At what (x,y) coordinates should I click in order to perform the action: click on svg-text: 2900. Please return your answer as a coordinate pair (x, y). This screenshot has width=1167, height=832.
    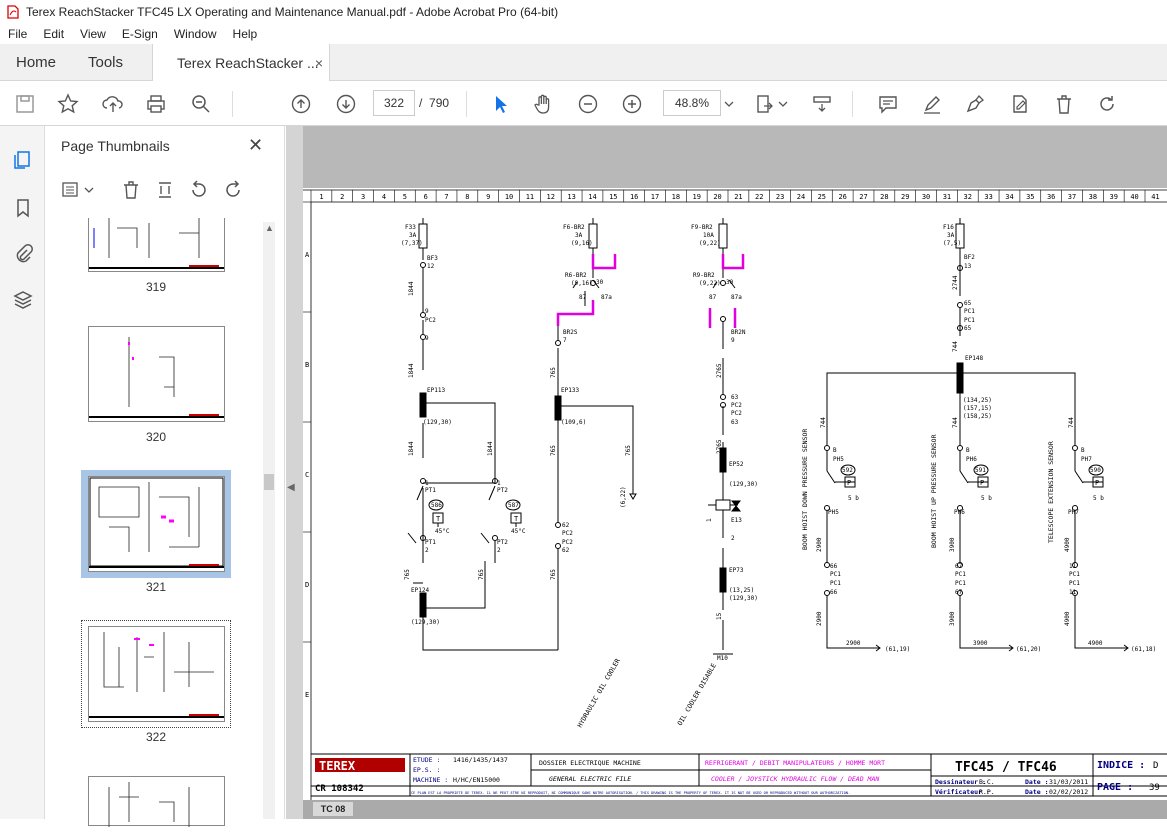
    Looking at the image, I should click on (853, 643).